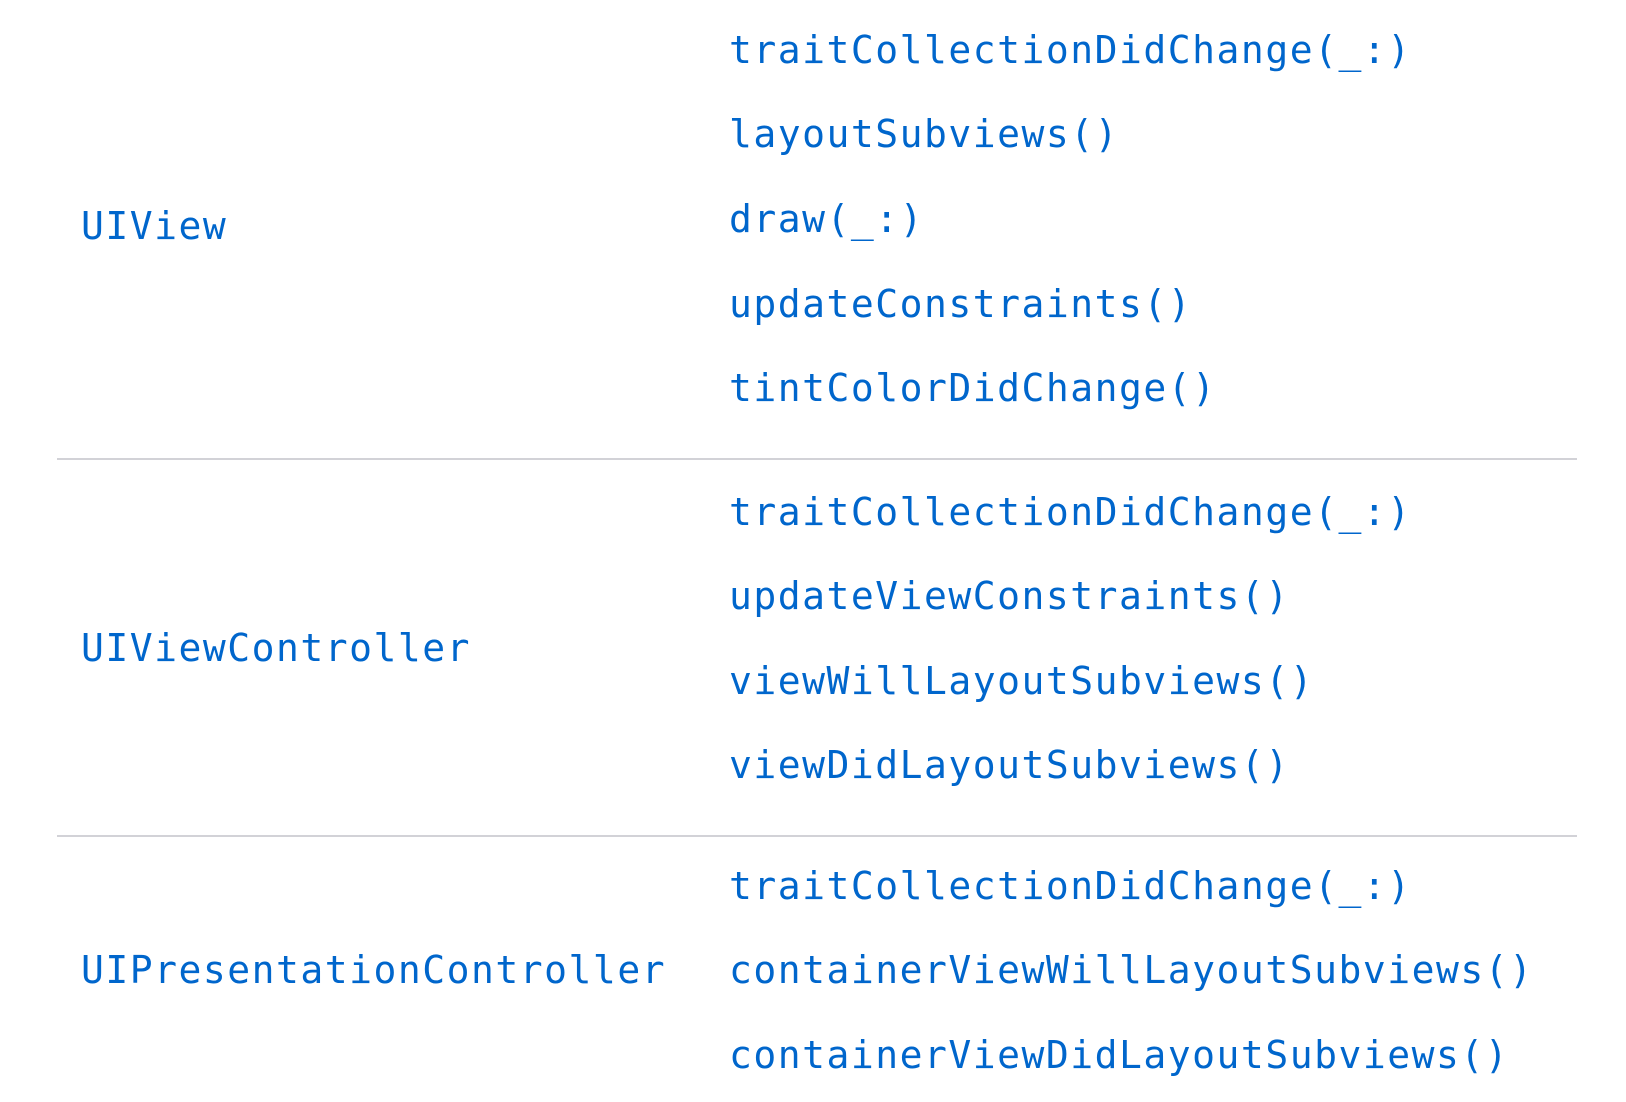  I want to click on method-link: viewDidLayoutSubviews(), so click(1009, 765).